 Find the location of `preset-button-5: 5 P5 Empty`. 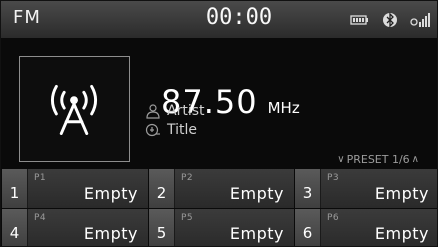

preset-button-5: 5 P5 Empty is located at coordinates (221, 227).